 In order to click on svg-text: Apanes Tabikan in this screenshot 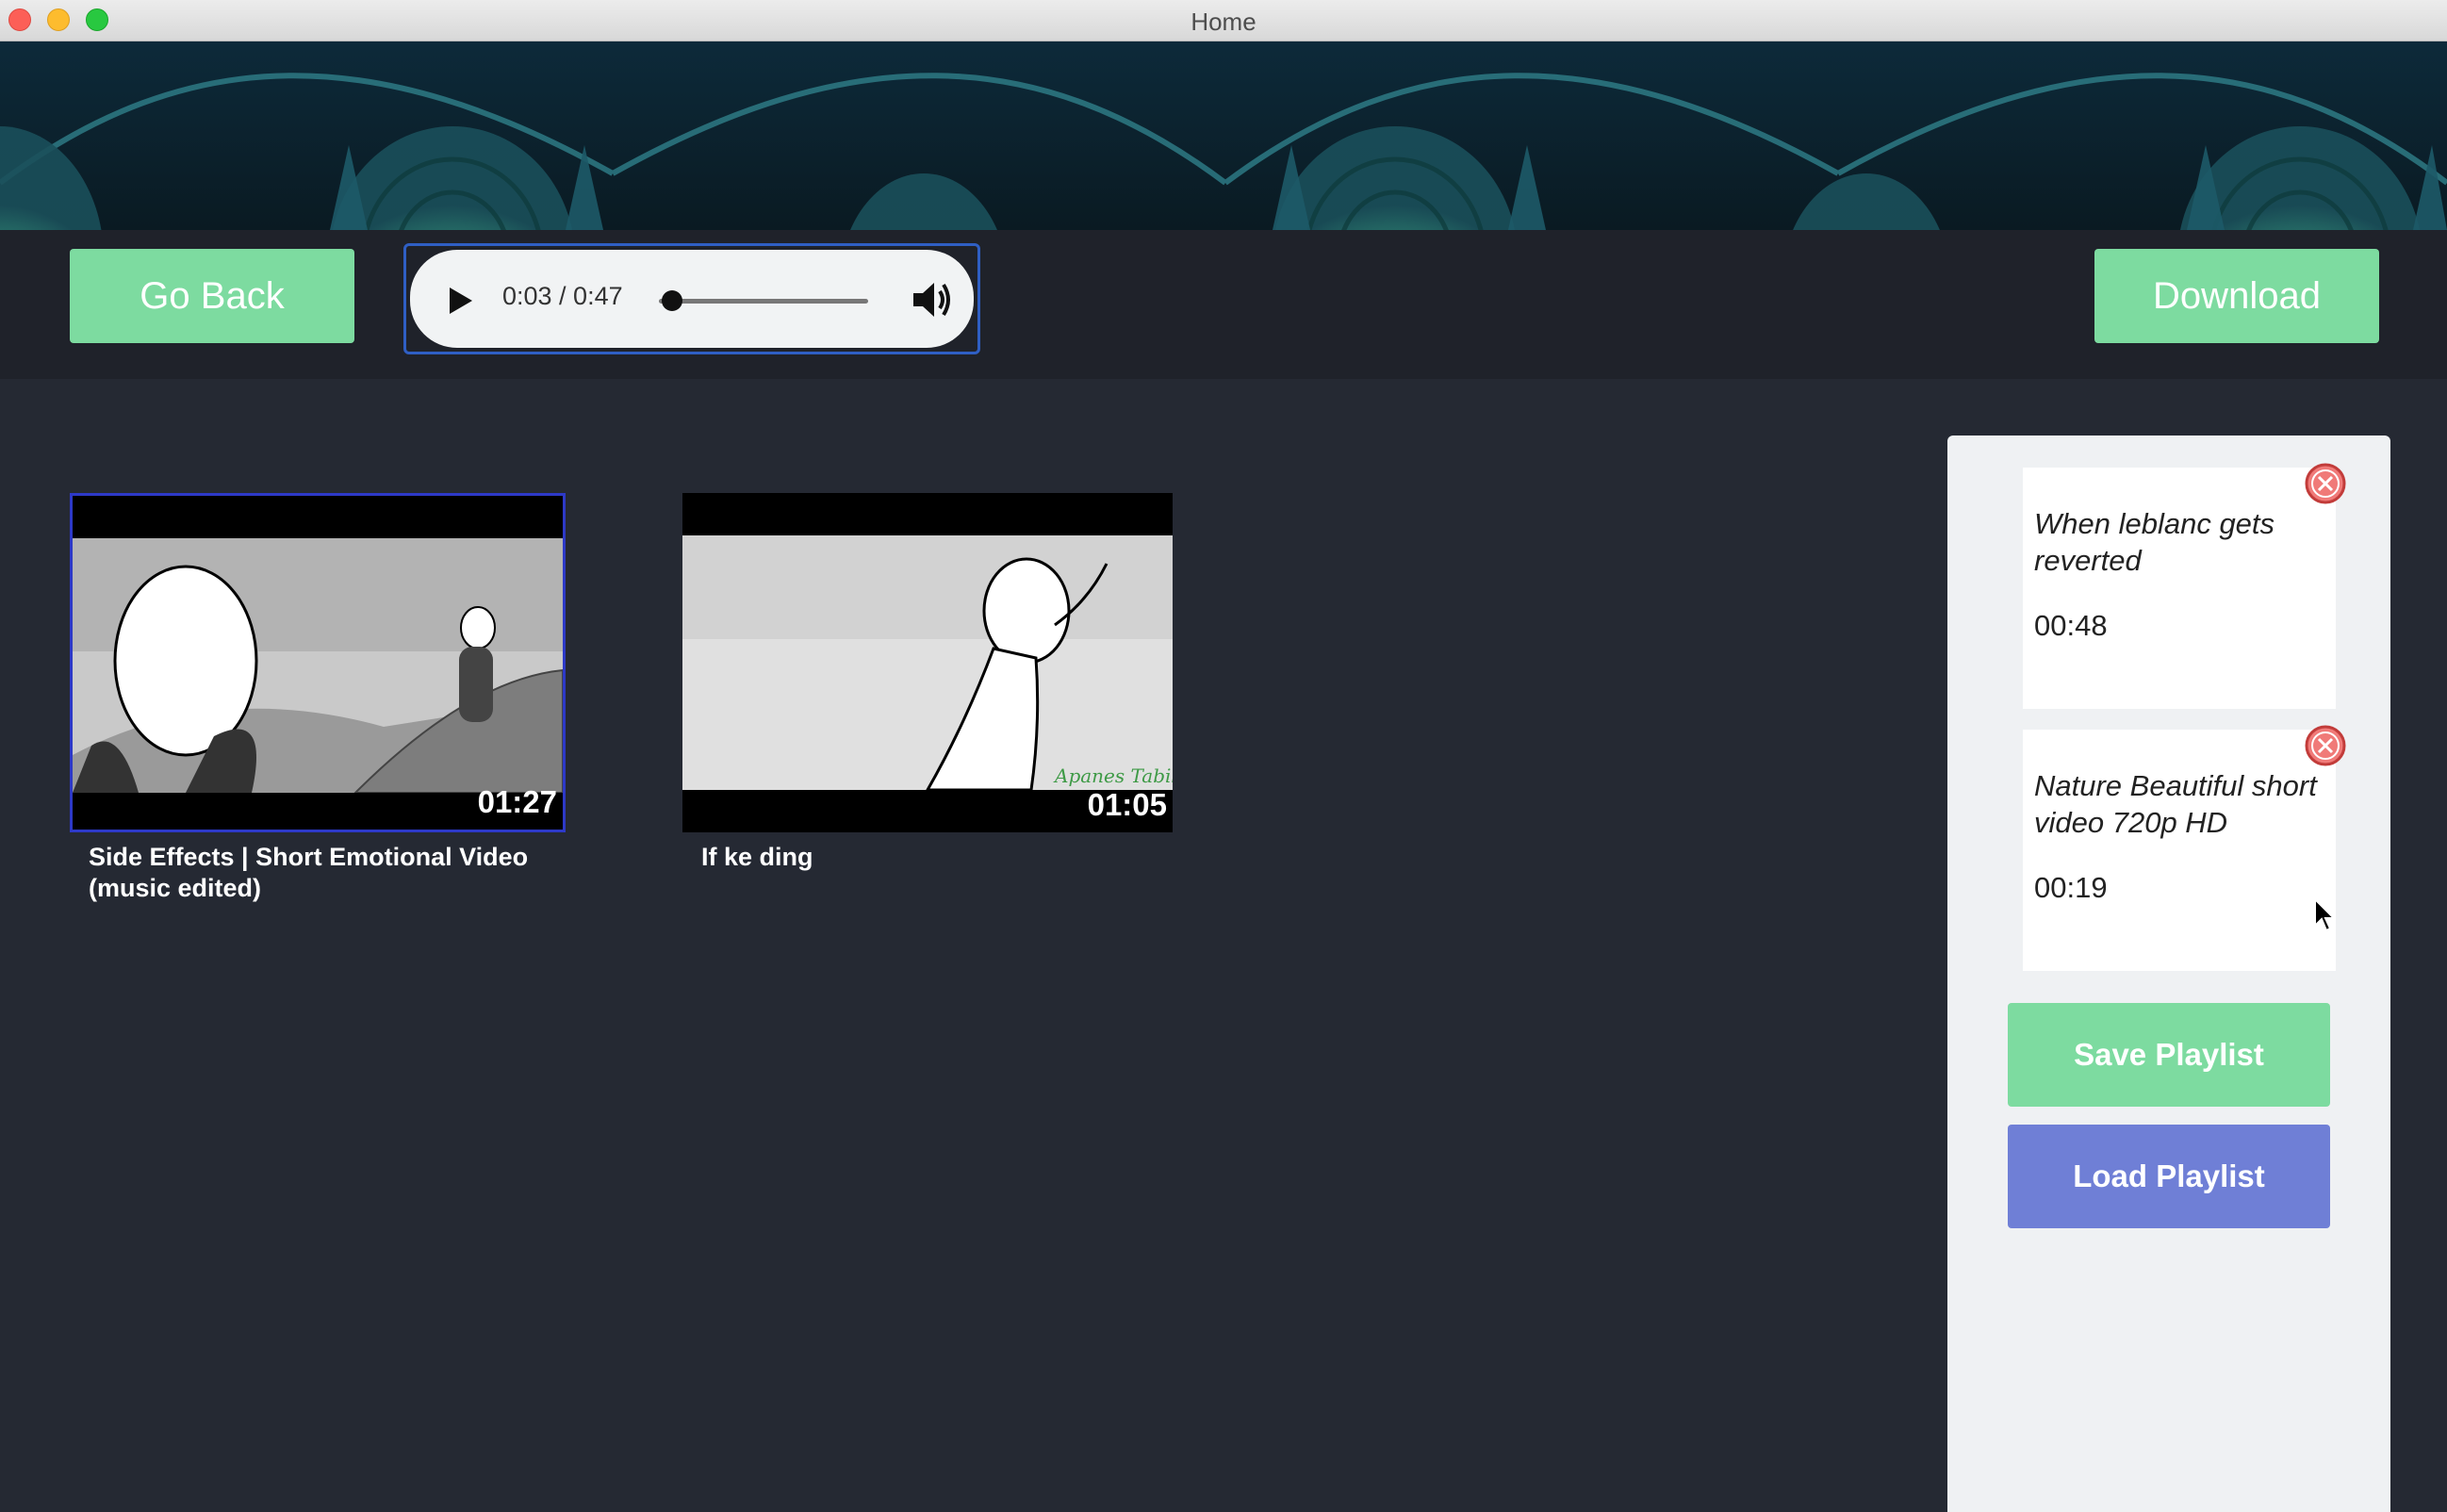, I will do `click(1113, 775)`.